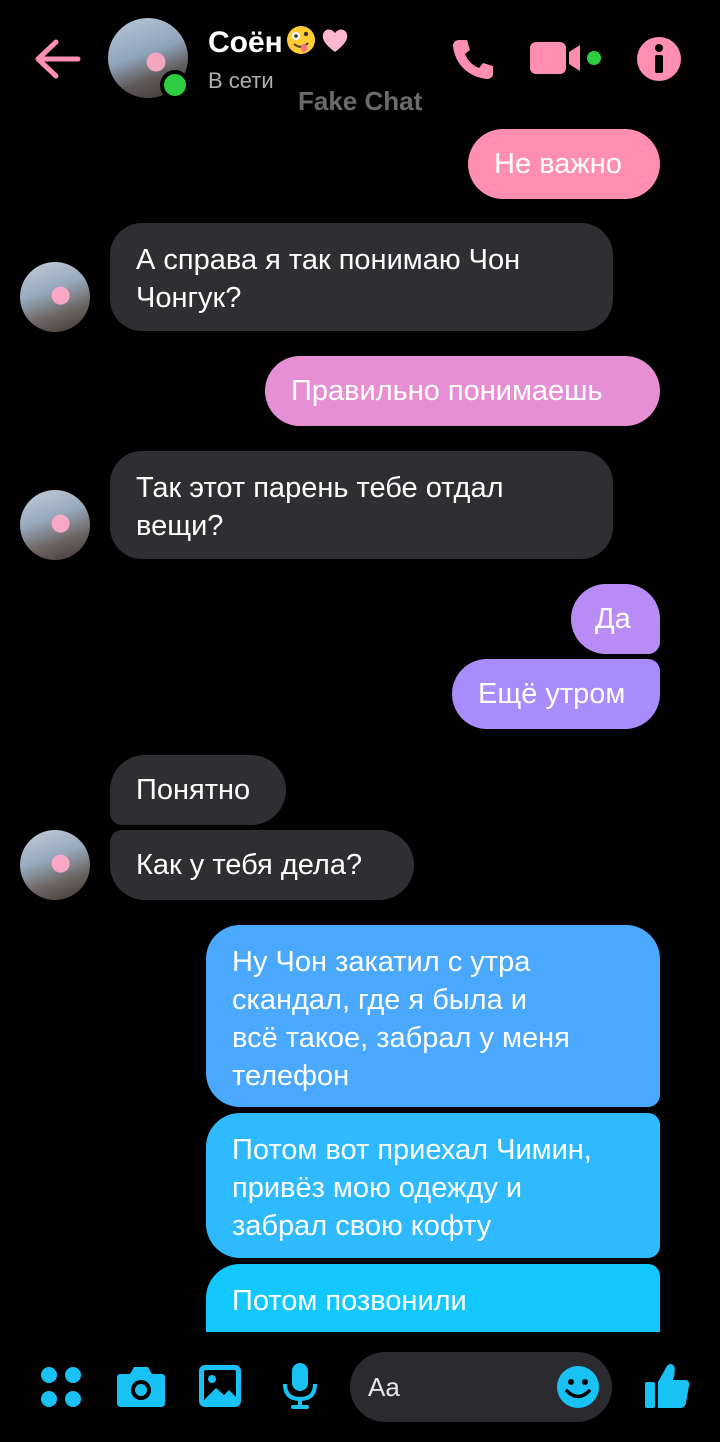 The width and height of the screenshot is (720, 1442). I want to click on watermark: Fake Chat, so click(360, 101).